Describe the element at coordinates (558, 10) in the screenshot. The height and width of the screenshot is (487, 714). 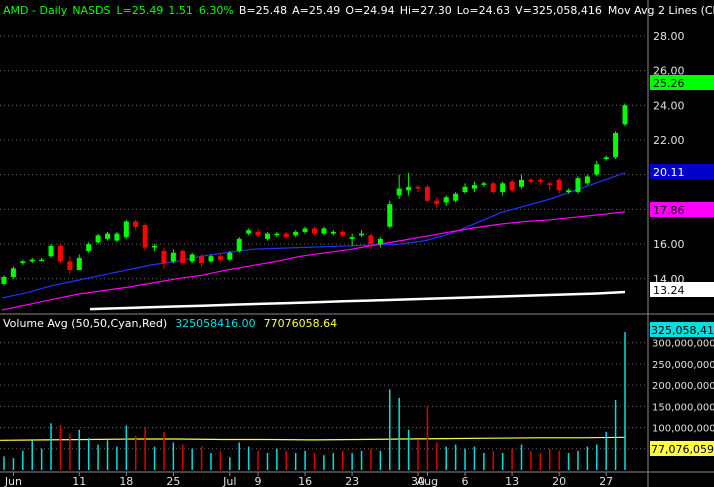
I see `volume: V=325,058,416` at that location.